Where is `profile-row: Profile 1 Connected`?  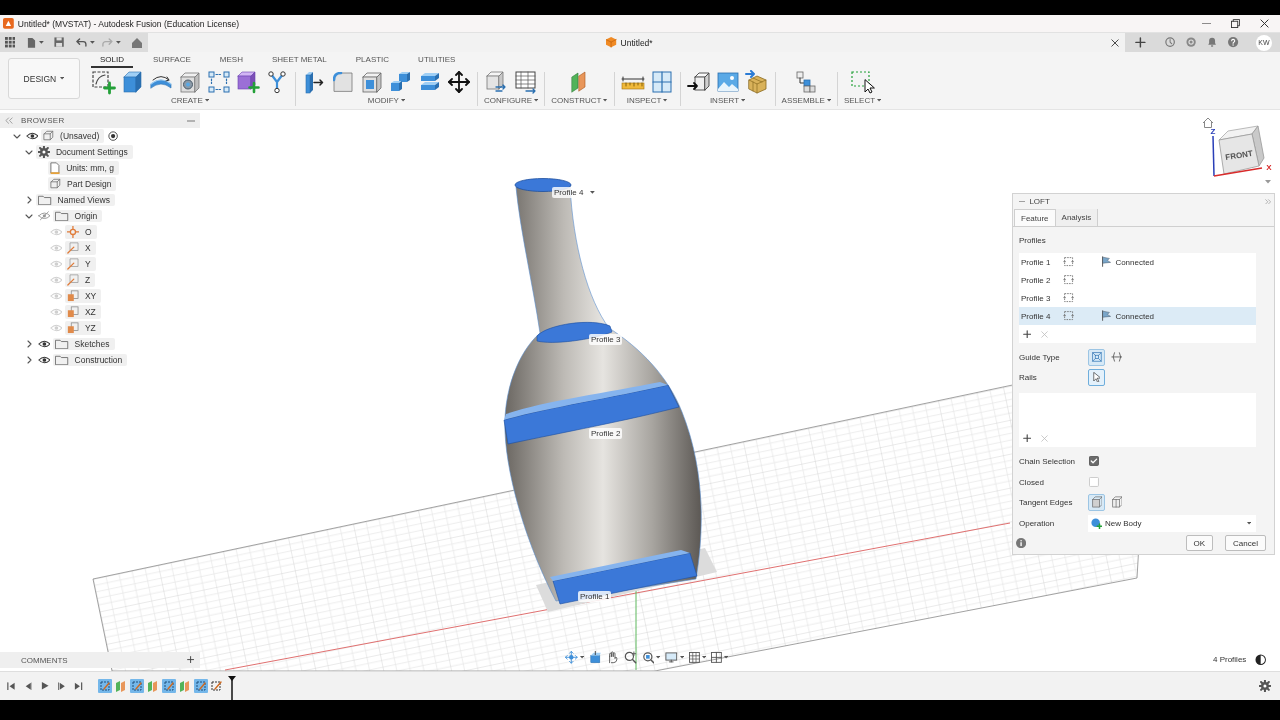
profile-row: Profile 1 Connected is located at coordinates (1137, 262).